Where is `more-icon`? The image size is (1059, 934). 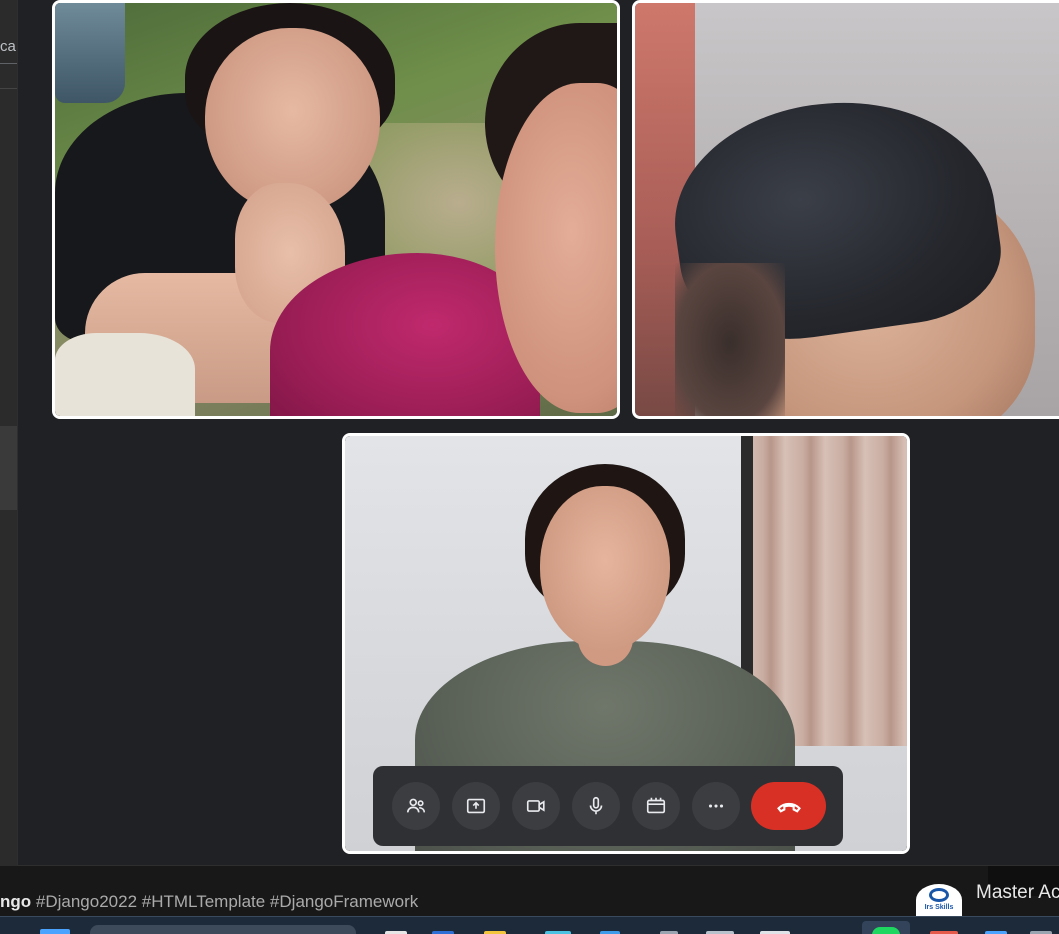
more-icon is located at coordinates (716, 806).